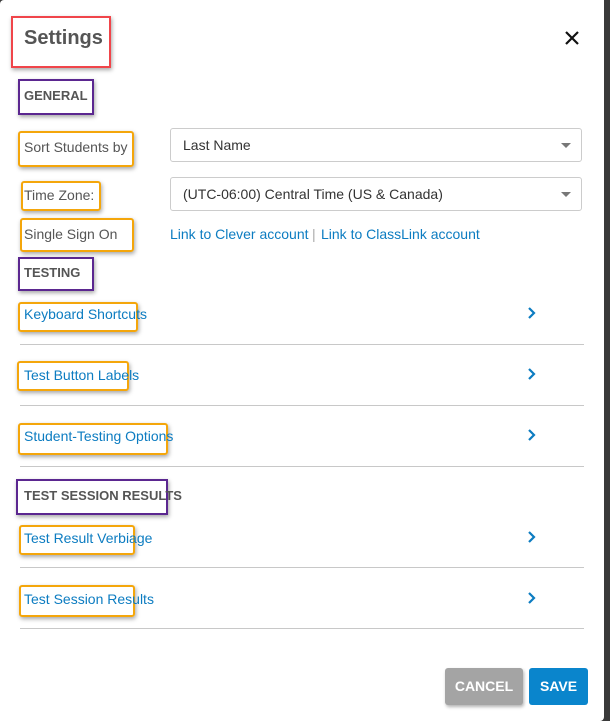 This screenshot has width=610, height=721. I want to click on save-button: SAVE, so click(558, 686).